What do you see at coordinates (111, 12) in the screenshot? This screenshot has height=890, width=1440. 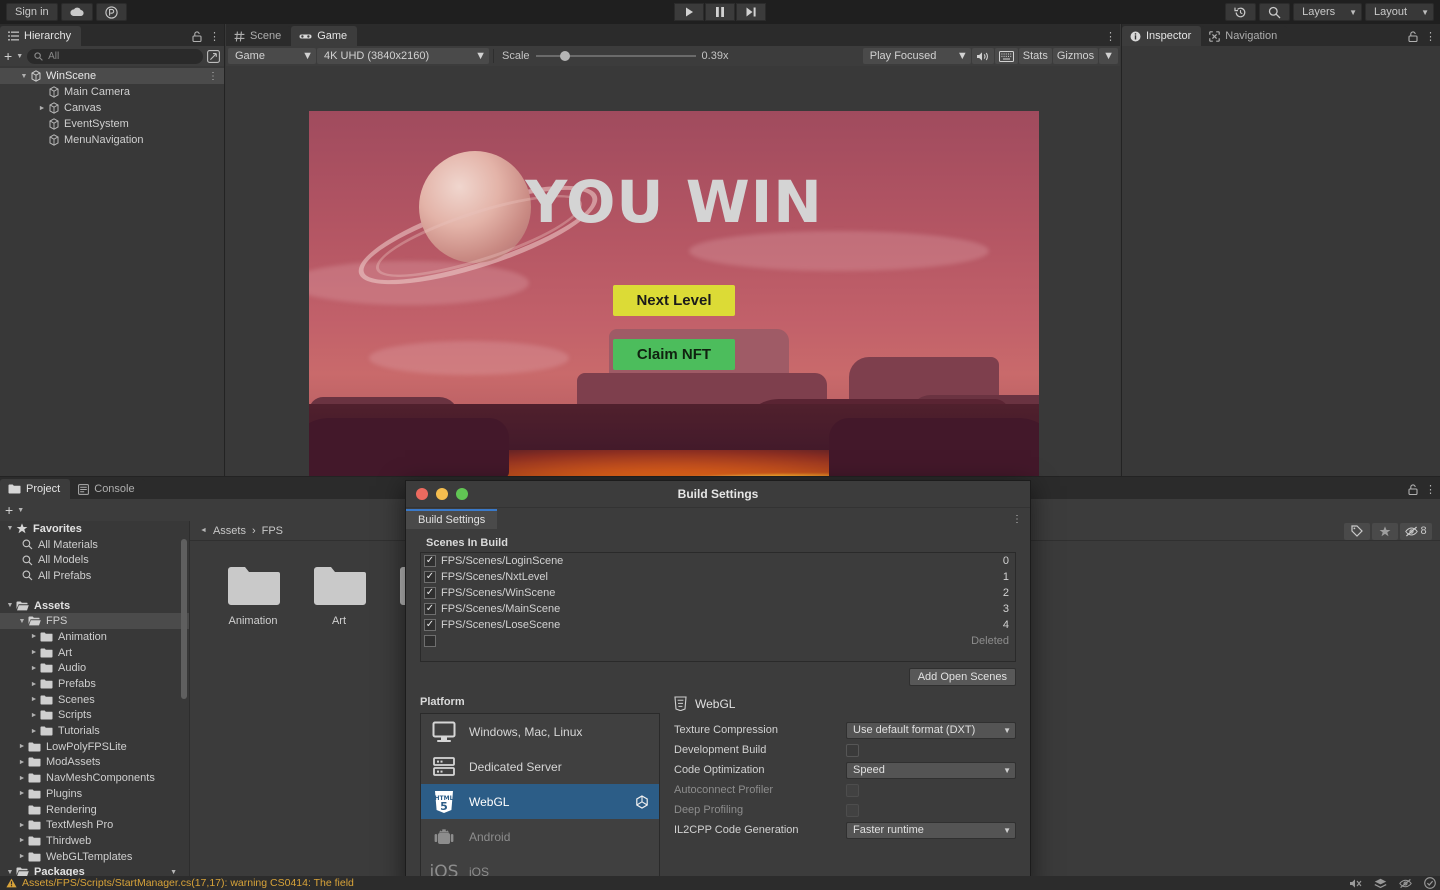 I see `collab-button` at bounding box center [111, 12].